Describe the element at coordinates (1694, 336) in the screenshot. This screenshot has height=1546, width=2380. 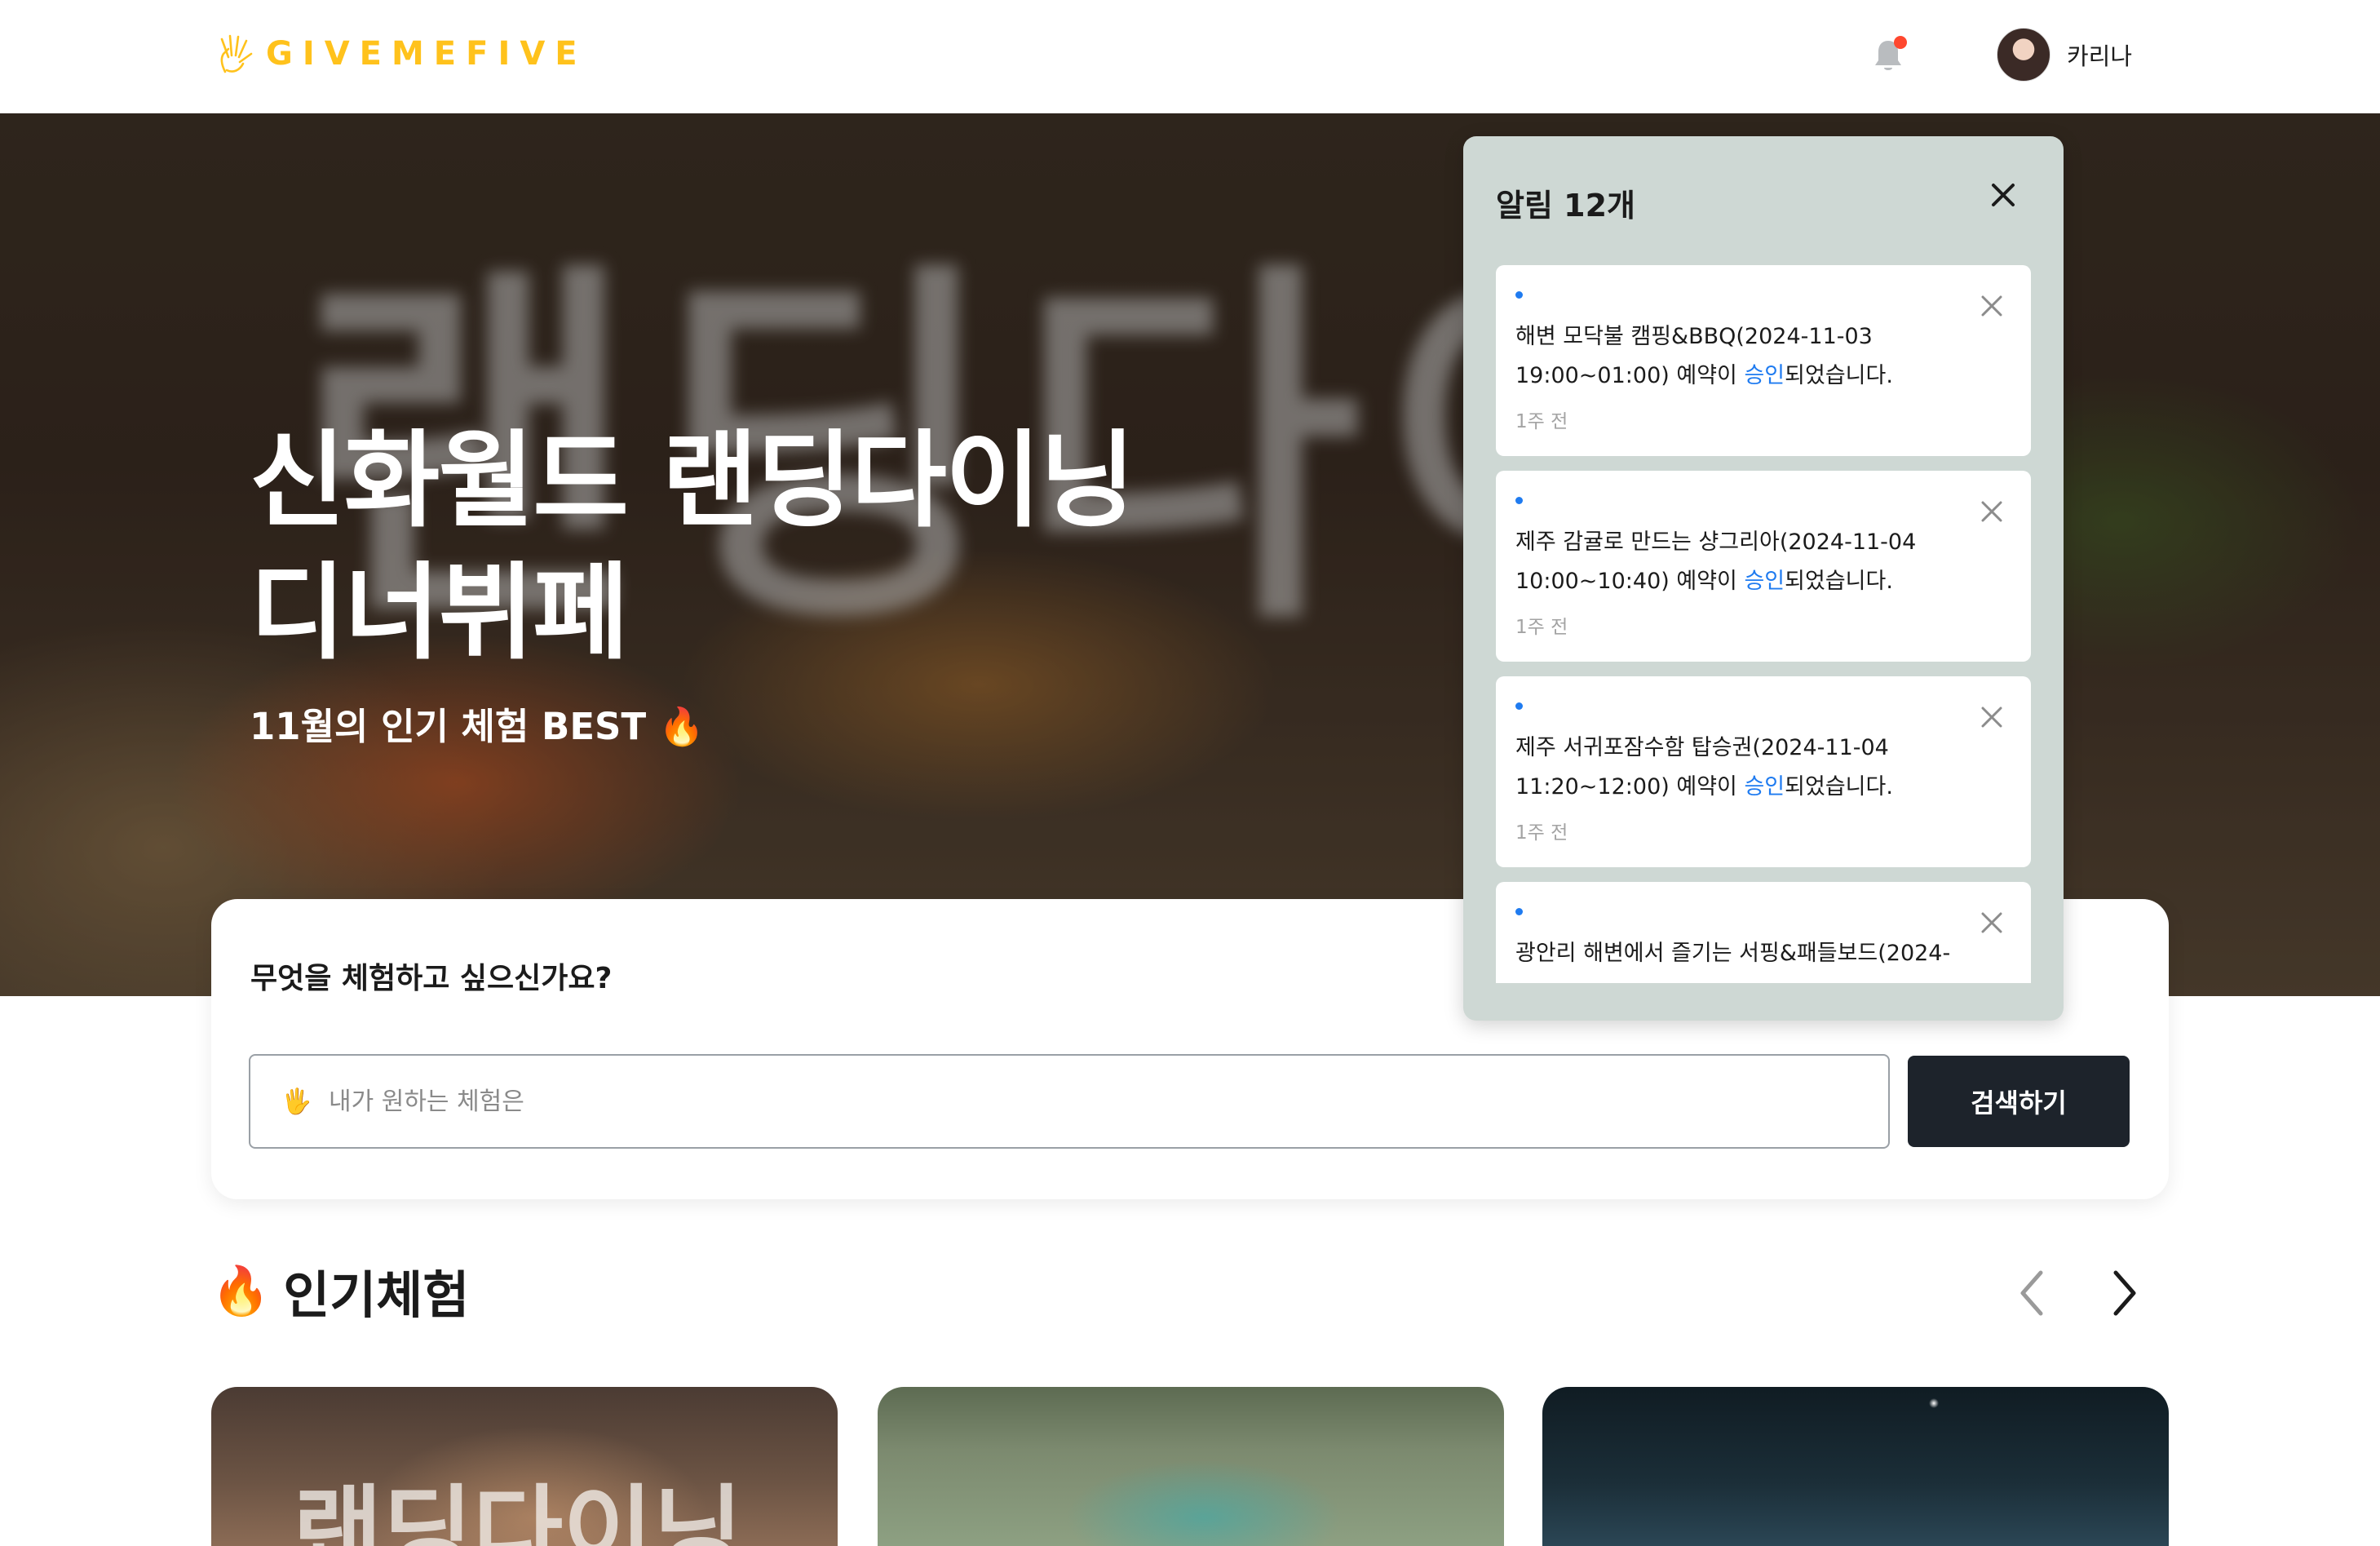
I see `notification-text: 해변 모닥불 캠핑&BBQ(2024-11-03` at that location.